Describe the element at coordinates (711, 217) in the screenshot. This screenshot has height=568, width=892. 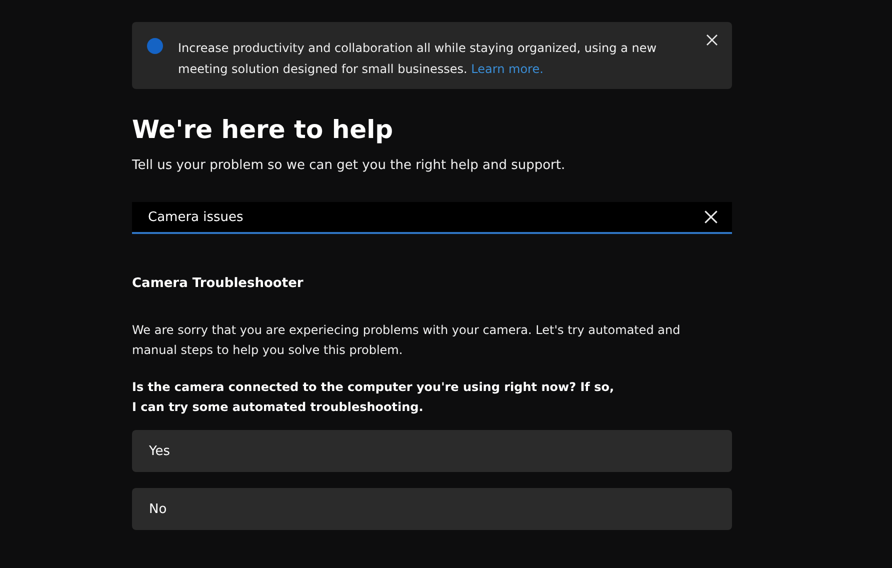
I see `clear-button` at that location.